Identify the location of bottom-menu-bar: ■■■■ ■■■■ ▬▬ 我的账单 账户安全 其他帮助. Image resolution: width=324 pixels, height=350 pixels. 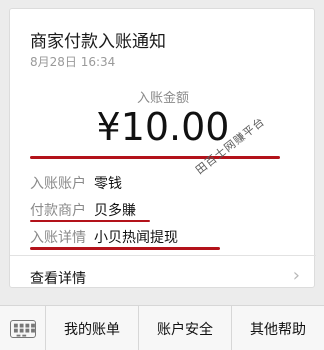
(162, 327).